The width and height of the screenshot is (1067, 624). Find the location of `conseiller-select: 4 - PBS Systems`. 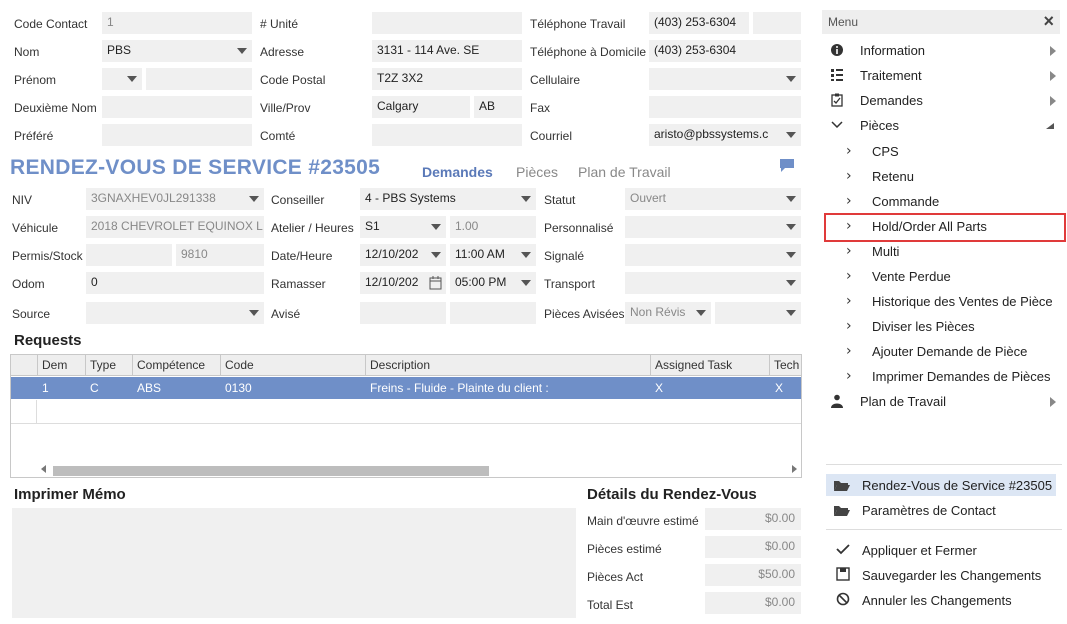

conseiller-select: 4 - PBS Systems is located at coordinates (448, 199).